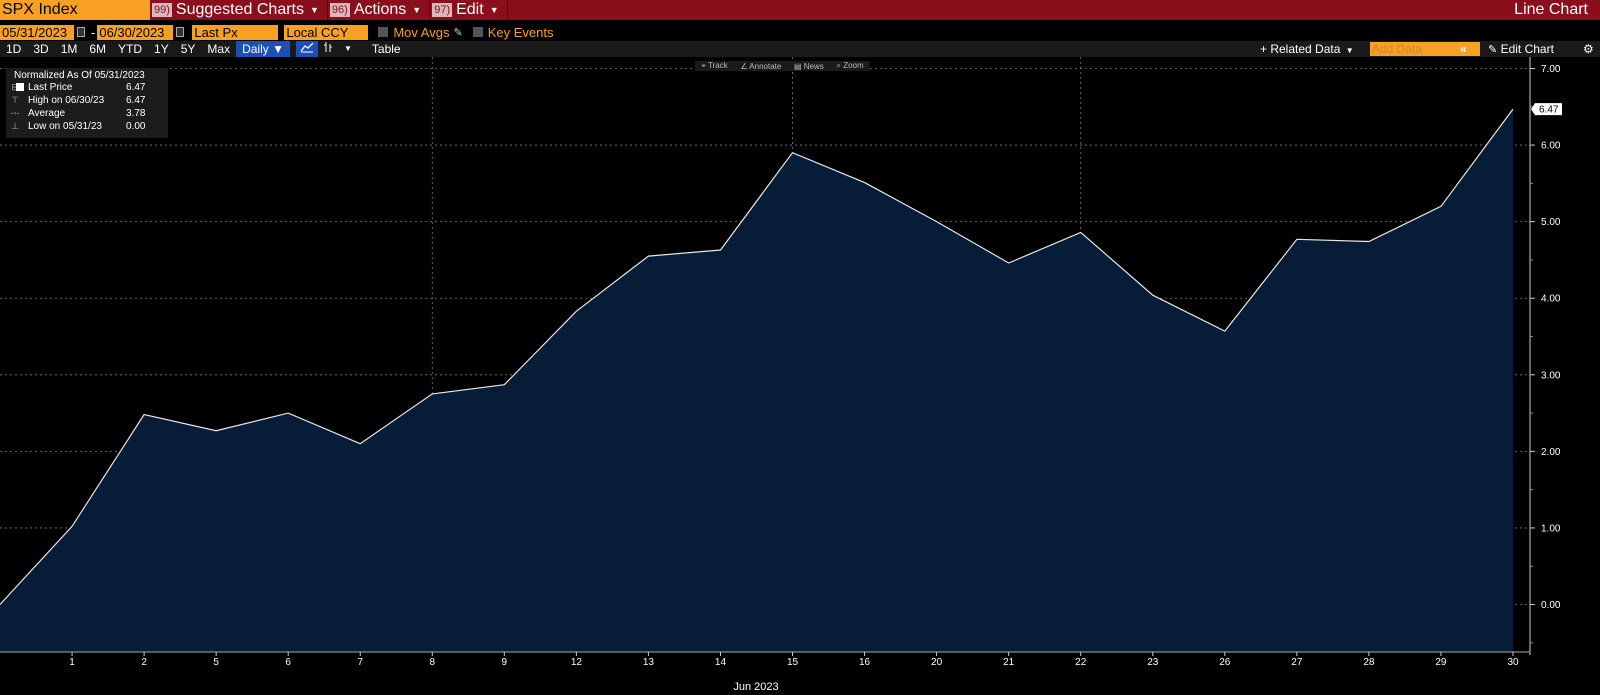 This screenshot has width=1600, height=695. I want to click on x-tick-label: 27, so click(1297, 662).